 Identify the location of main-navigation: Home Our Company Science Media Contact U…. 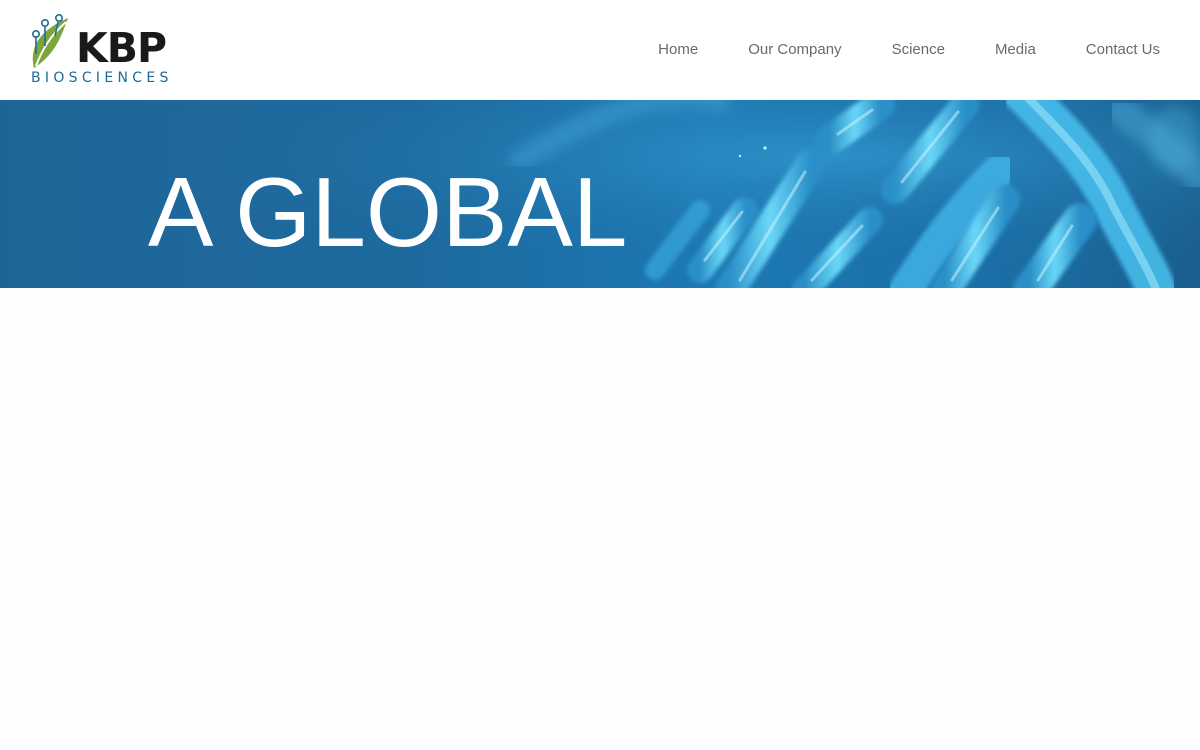
(909, 50).